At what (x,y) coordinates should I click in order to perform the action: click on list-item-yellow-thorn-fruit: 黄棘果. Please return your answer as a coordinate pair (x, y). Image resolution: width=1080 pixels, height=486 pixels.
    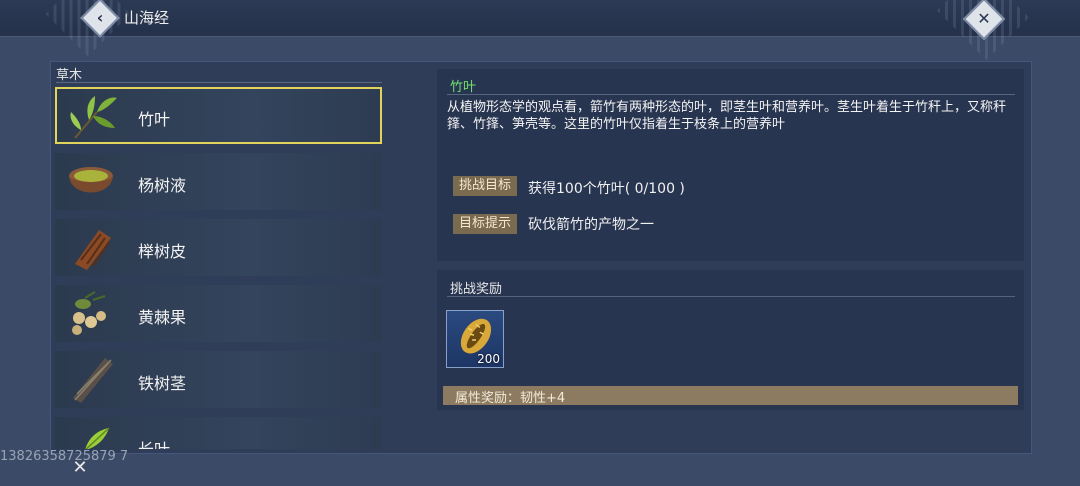
    Looking at the image, I should click on (218, 313).